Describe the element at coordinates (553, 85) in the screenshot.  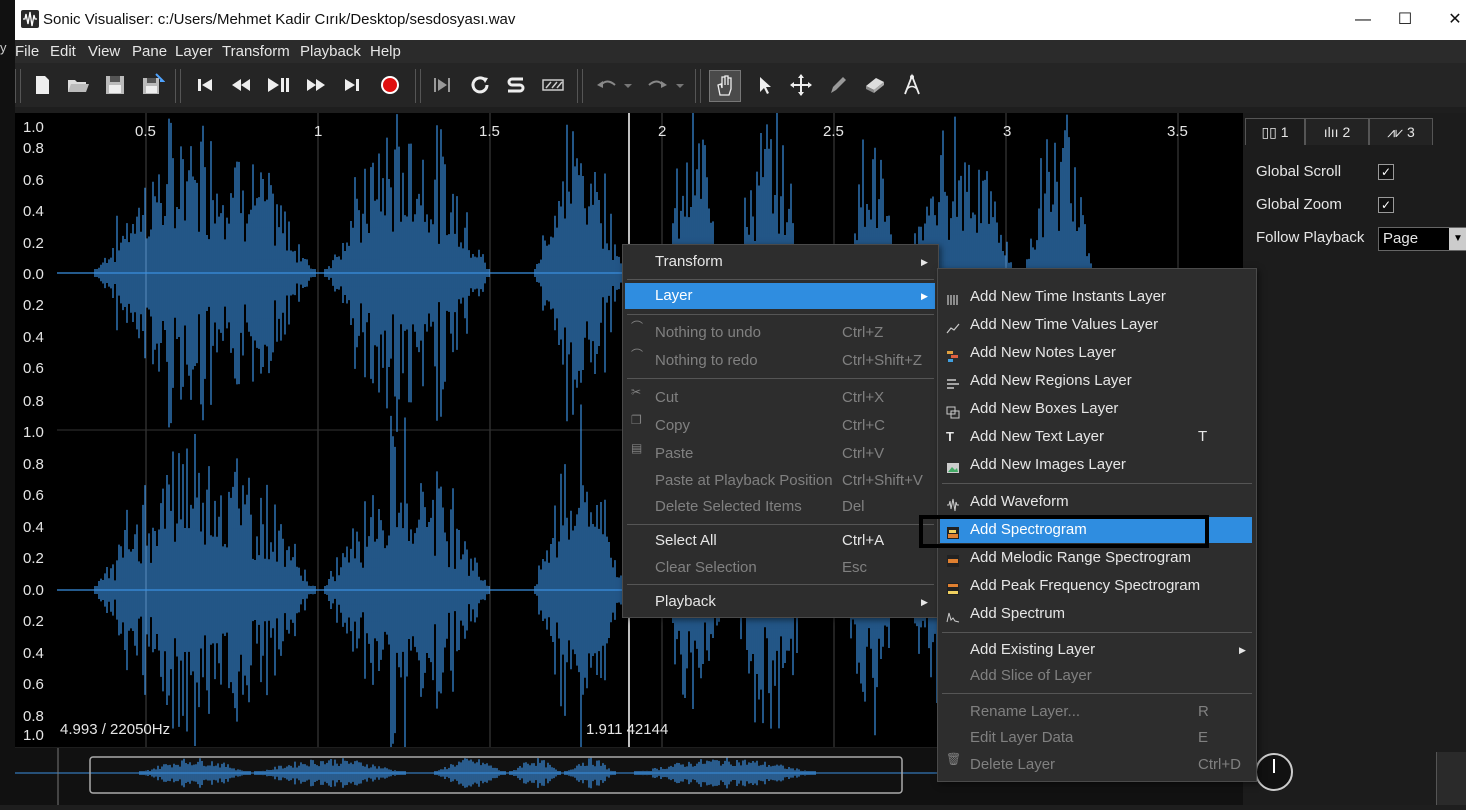
I see `speed-icon` at that location.